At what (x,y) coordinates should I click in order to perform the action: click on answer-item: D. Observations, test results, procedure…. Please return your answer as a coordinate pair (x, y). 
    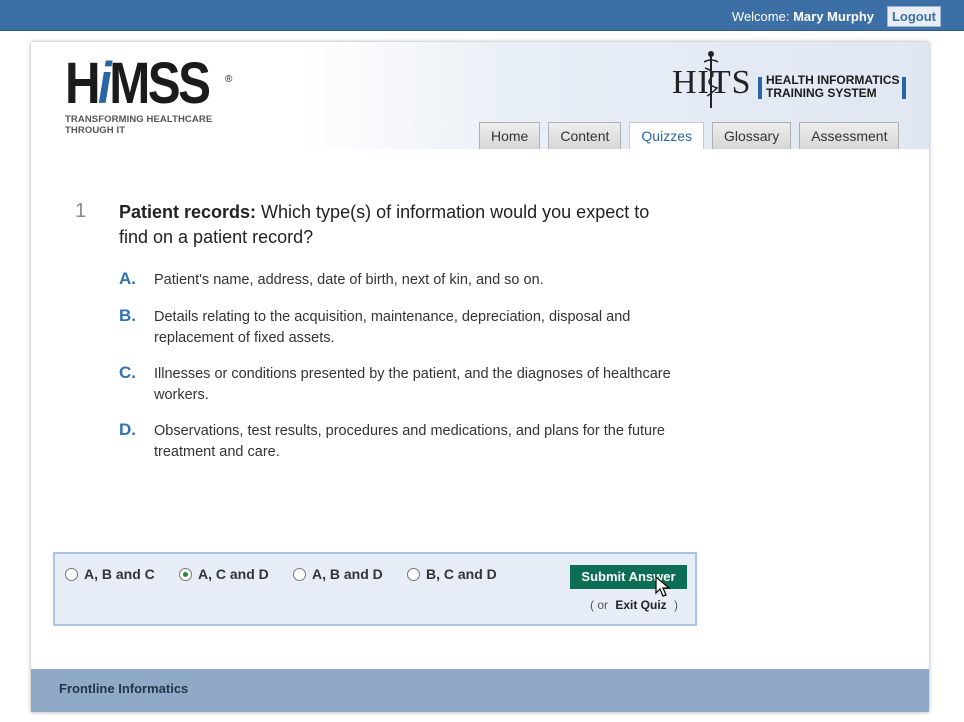
    Looking at the image, I should click on (414, 441).